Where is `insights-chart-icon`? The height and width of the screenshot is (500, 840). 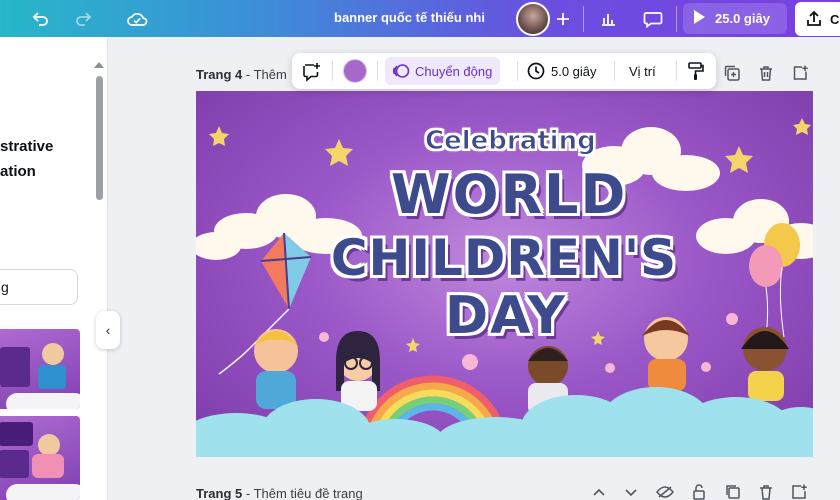
insights-chart-icon is located at coordinates (608, 19).